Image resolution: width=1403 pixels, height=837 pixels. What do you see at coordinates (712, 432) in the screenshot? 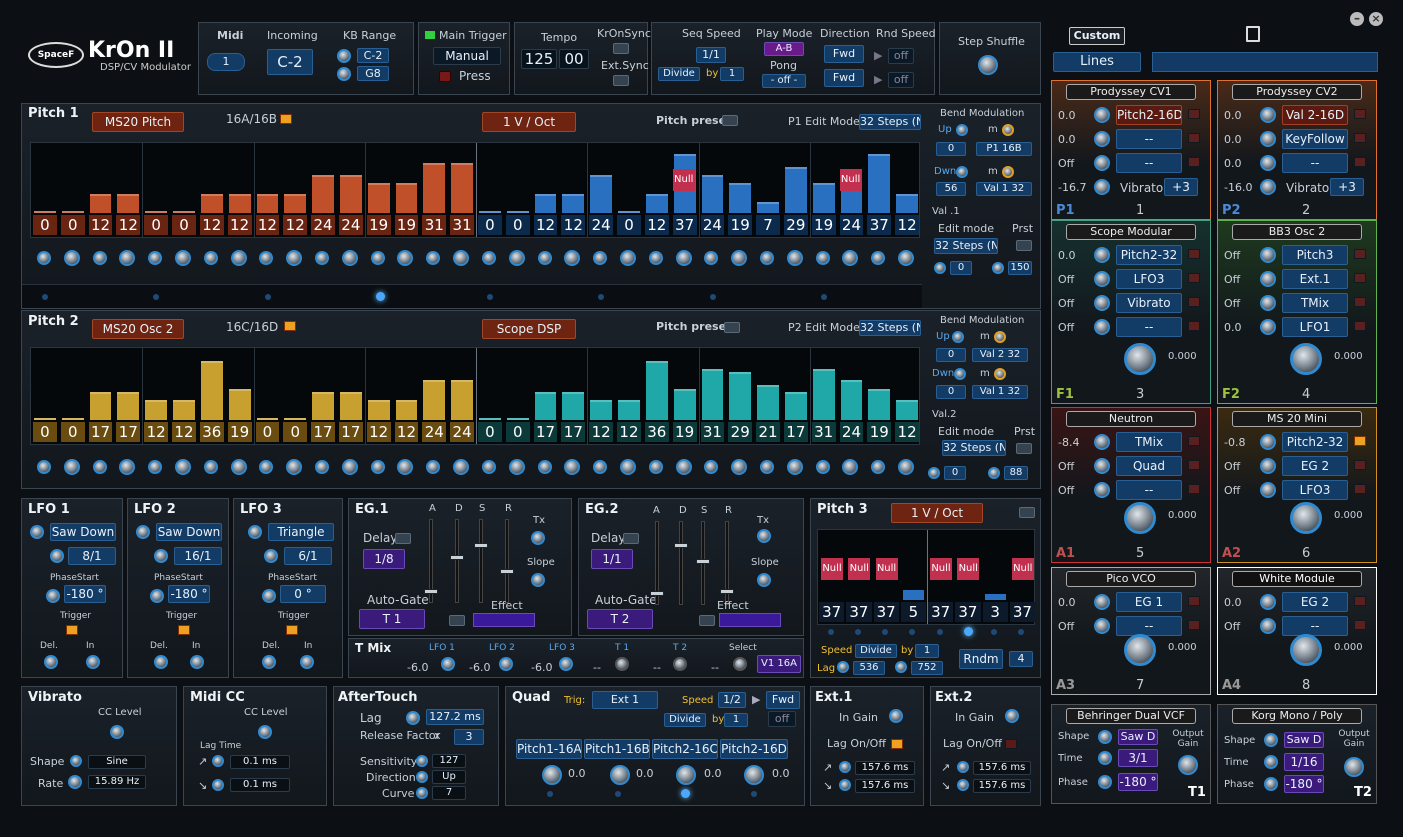
I see `pitch2-step-value: 31` at bounding box center [712, 432].